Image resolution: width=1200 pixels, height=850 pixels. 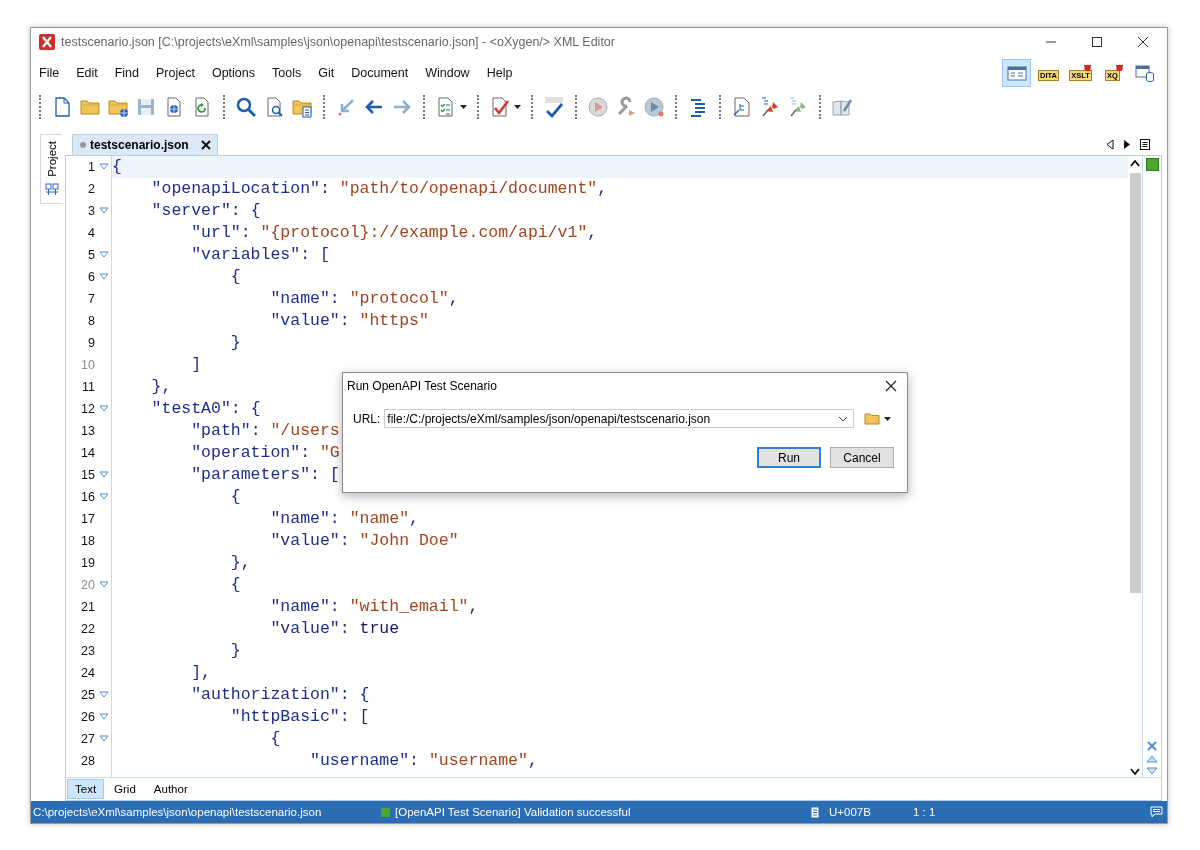 What do you see at coordinates (374, 607) in the screenshot?
I see `code-line: "name": "with_email",` at bounding box center [374, 607].